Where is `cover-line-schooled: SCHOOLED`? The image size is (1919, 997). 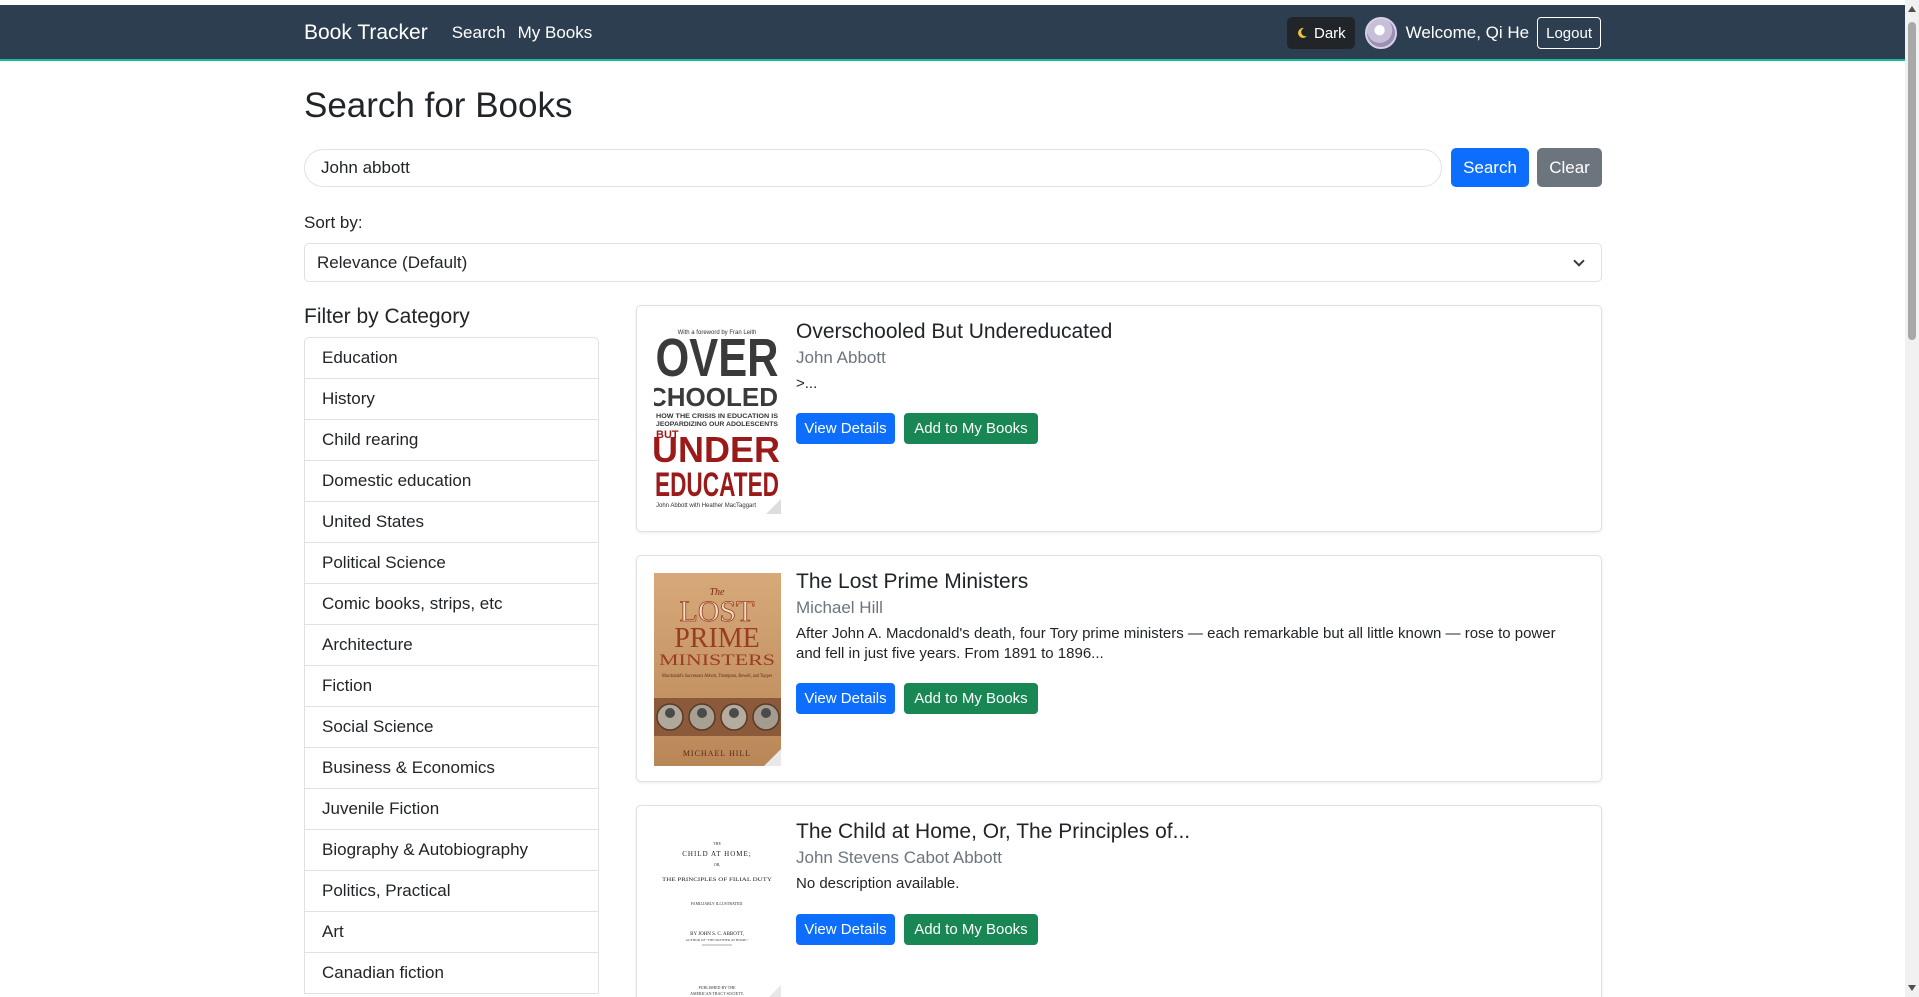 cover-line-schooled: SCHOOLED is located at coordinates (716, 397).